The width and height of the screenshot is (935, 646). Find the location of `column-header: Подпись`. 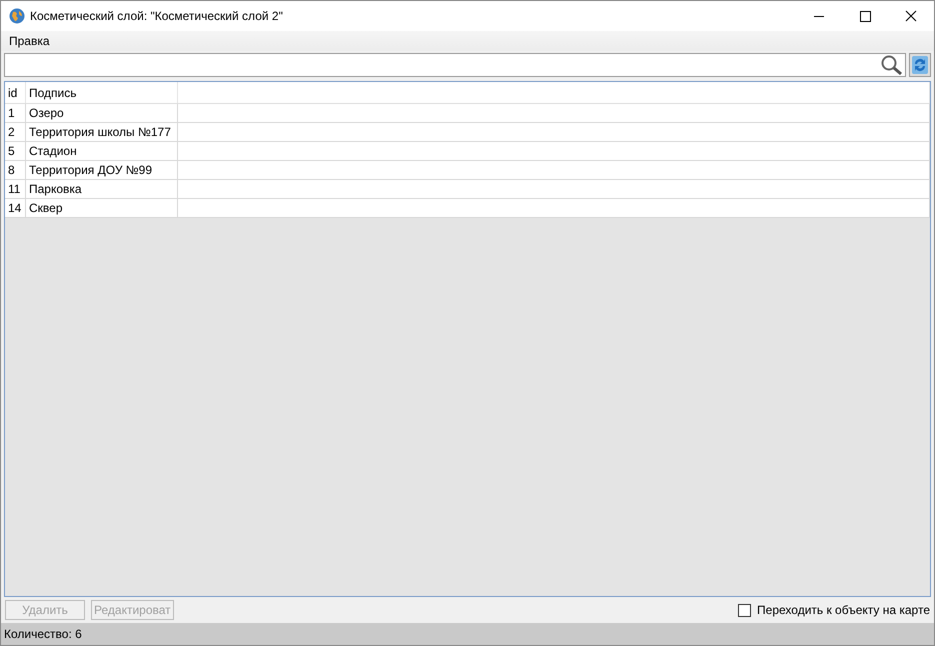

column-header: Подпись is located at coordinates (102, 93).